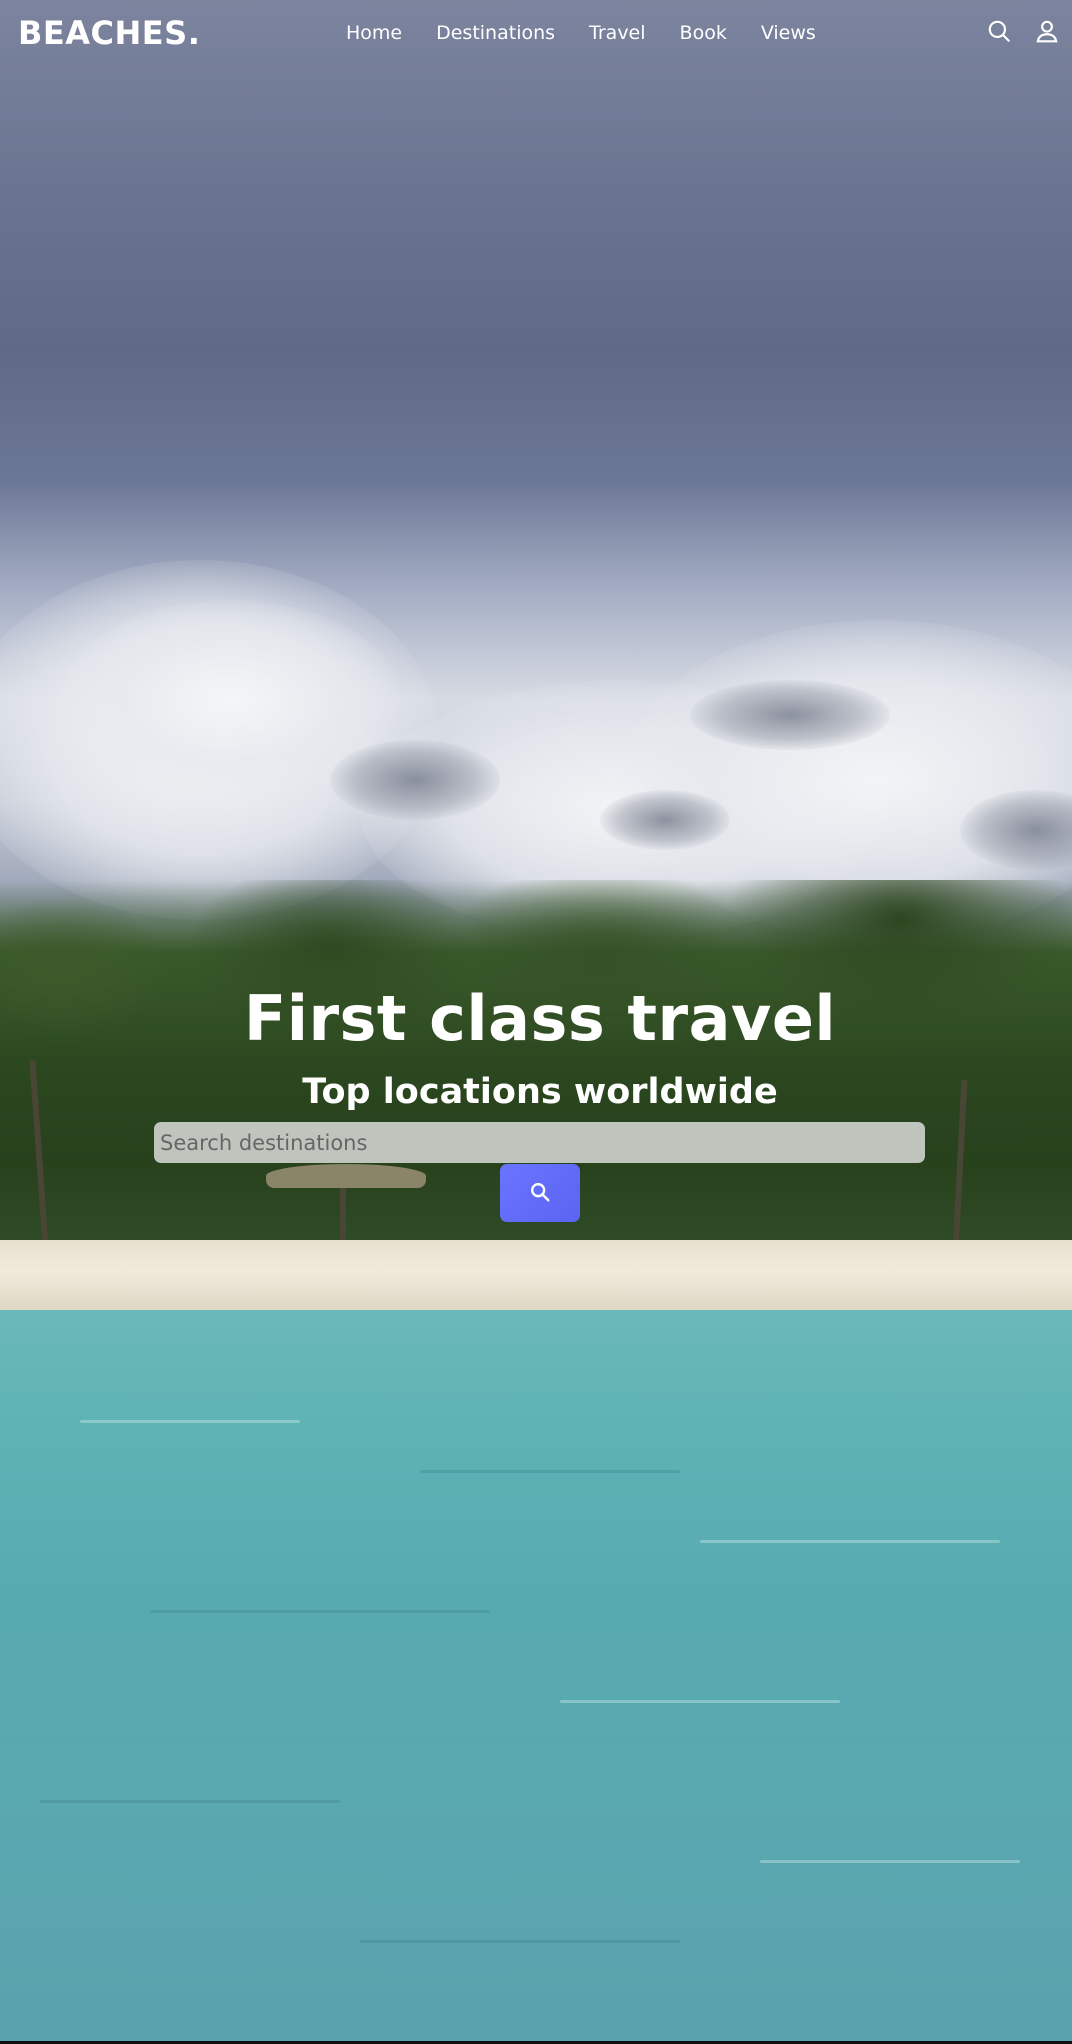 The width and height of the screenshot is (1072, 2044). Describe the element at coordinates (109, 33) in the screenshot. I see `brand-logo: BEACHES.` at that location.